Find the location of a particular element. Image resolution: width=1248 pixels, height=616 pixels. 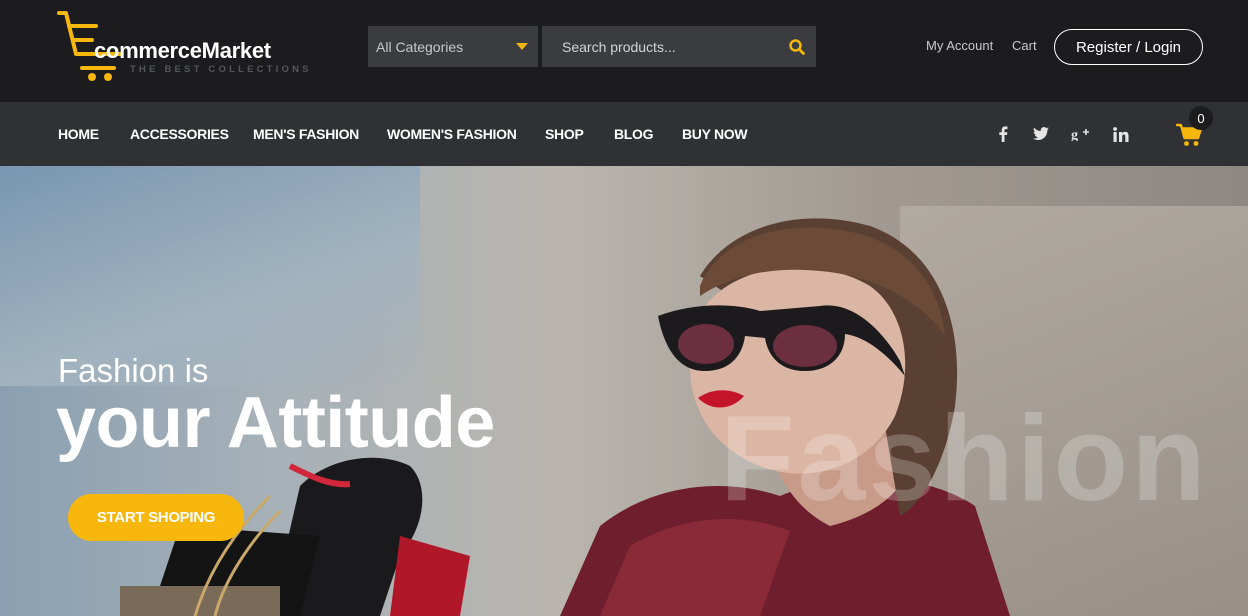

linkedin-icon is located at coordinates (1121, 134).